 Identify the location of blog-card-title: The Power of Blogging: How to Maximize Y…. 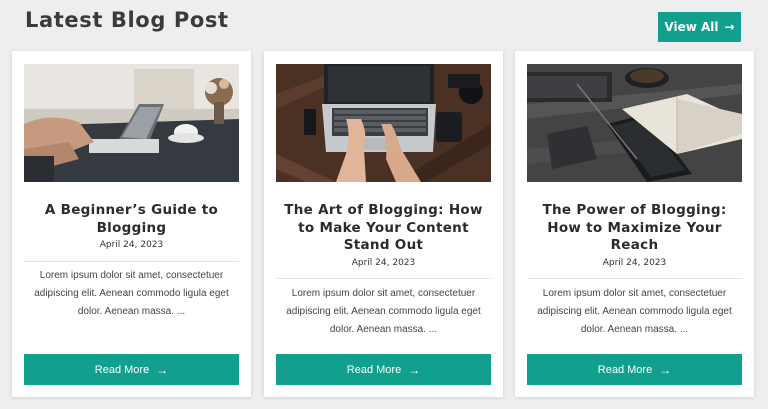
(634, 228).